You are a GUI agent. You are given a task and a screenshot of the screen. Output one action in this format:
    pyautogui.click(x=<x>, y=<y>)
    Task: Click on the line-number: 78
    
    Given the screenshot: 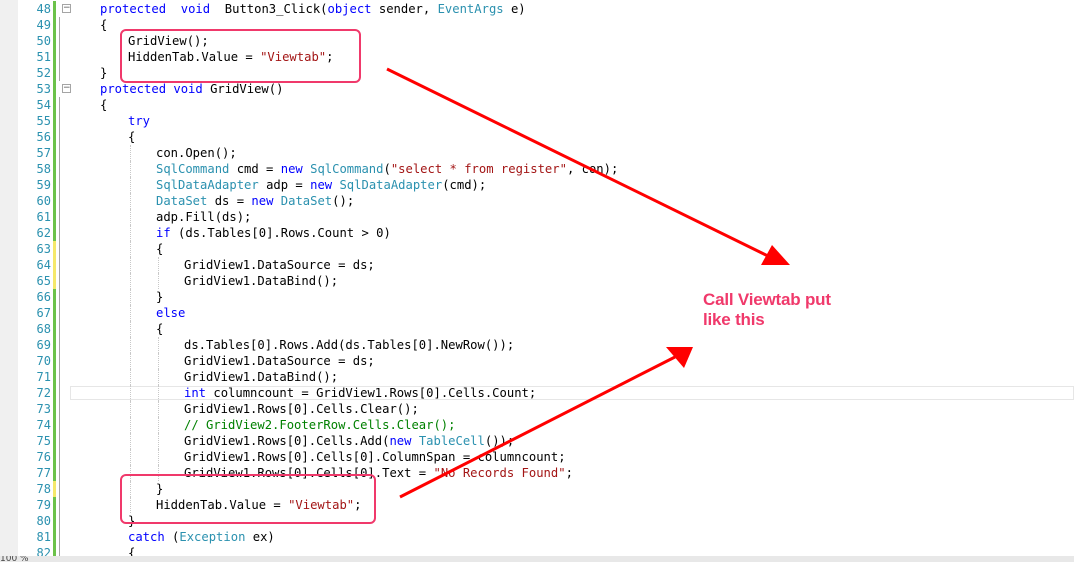 What is the action you would take?
    pyautogui.click(x=43, y=489)
    